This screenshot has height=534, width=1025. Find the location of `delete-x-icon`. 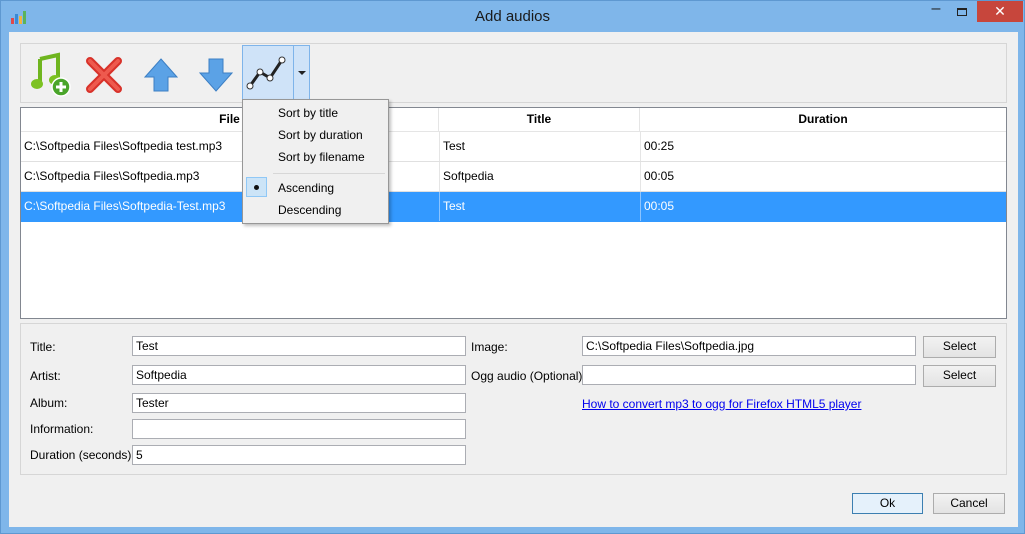

delete-x-icon is located at coordinates (104, 75).